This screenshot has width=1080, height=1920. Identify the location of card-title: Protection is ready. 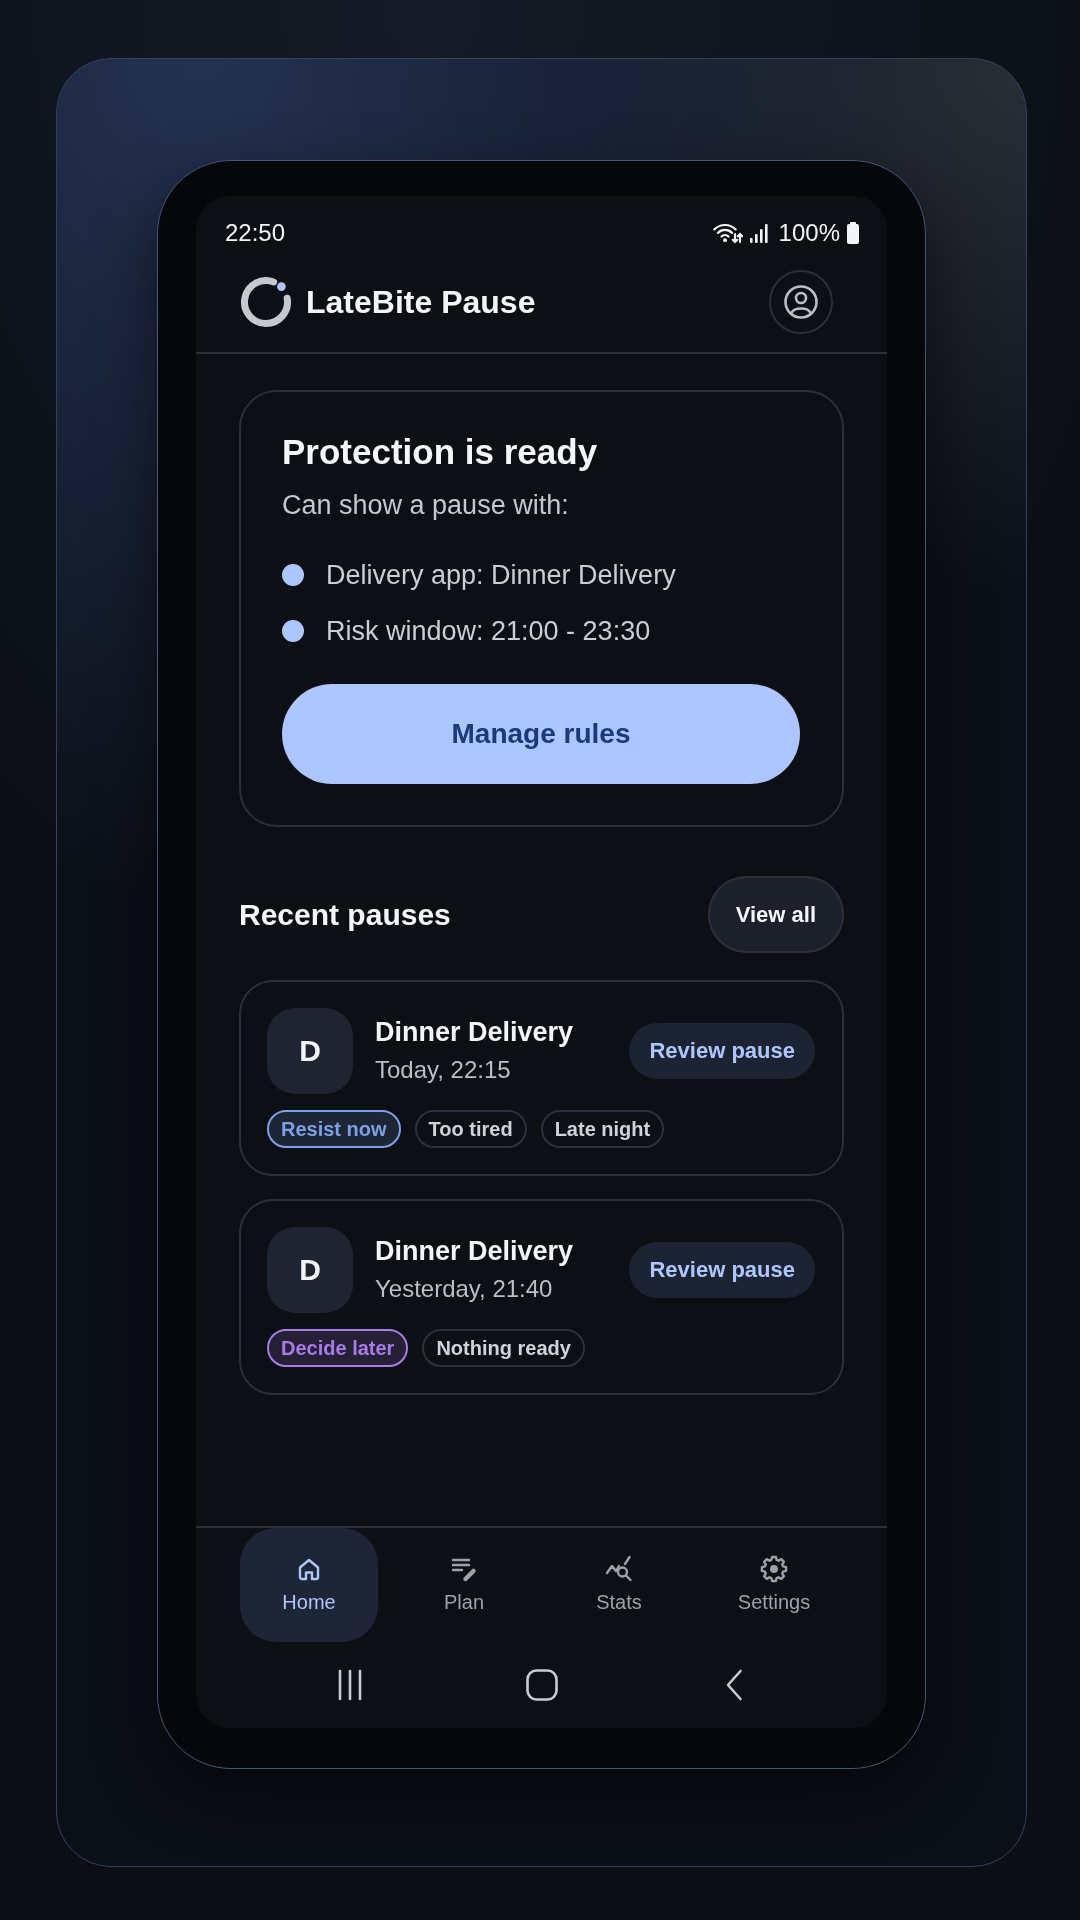
(440, 452).